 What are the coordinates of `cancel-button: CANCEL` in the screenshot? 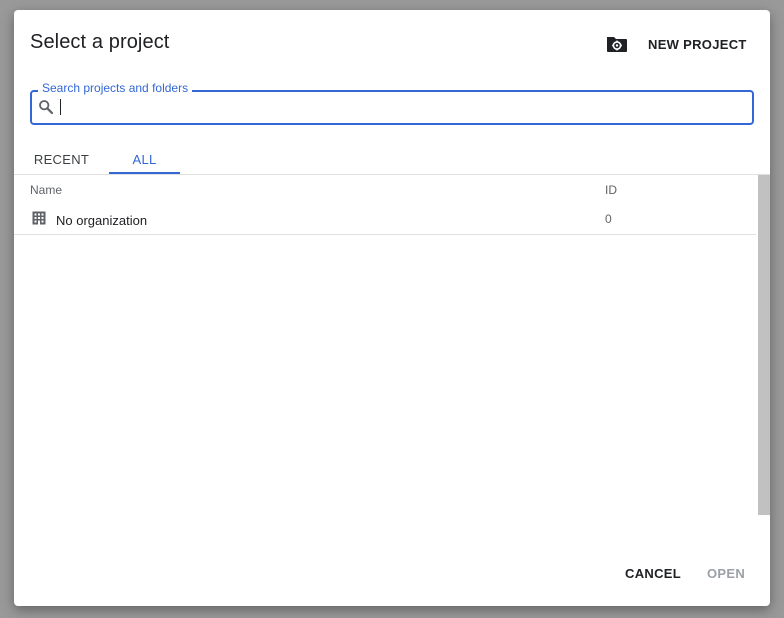 It's located at (653, 573).